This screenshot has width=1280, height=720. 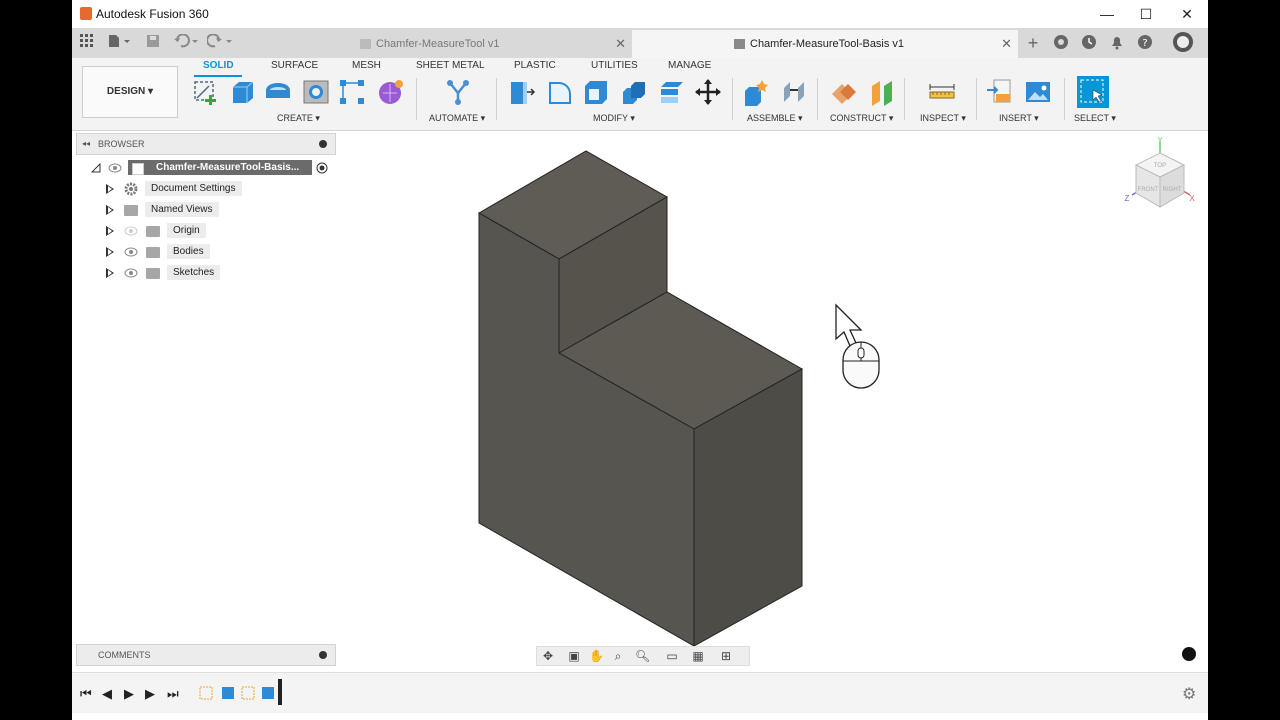 What do you see at coordinates (280, 692) in the screenshot?
I see `timeline-marker` at bounding box center [280, 692].